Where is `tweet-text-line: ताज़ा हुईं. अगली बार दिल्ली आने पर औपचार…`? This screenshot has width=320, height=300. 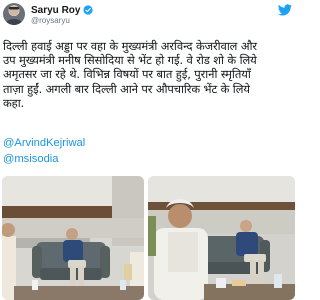
tweet-text-line: ताज़ा हुईं. अगली बार दिल्ली आने पर औपचार… is located at coordinates (126, 88).